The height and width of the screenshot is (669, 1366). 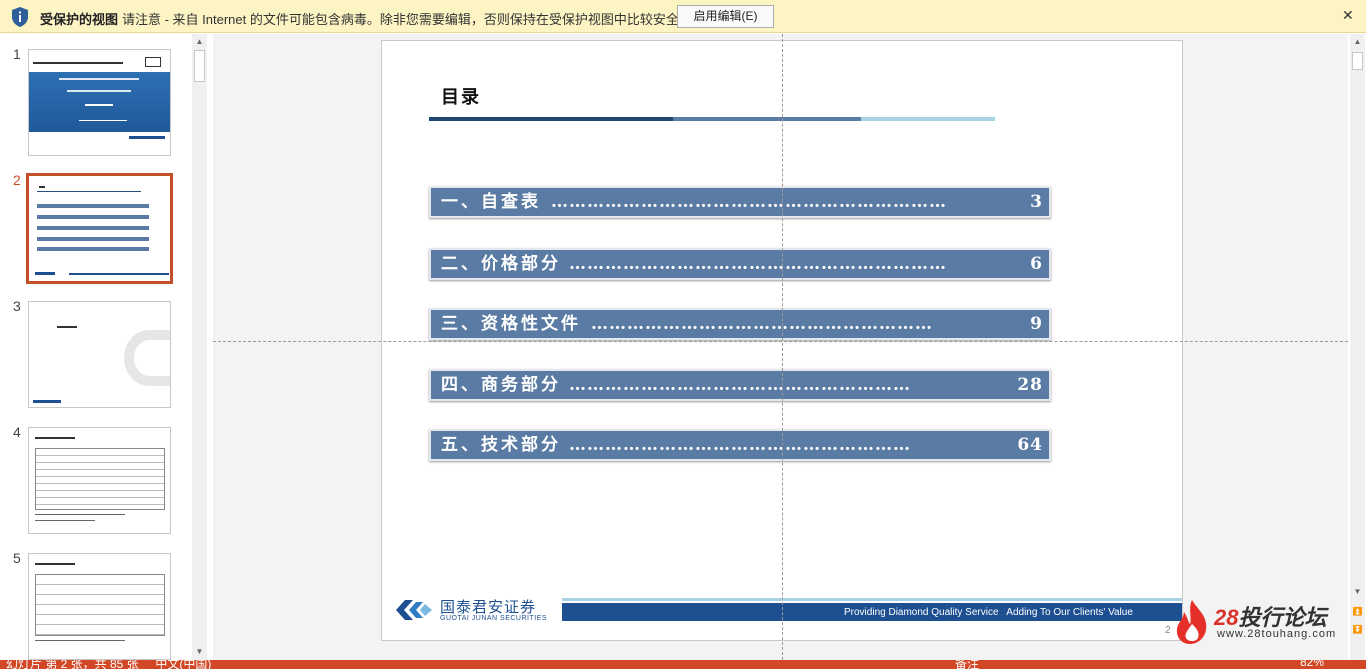 What do you see at coordinates (1277, 634) in the screenshot?
I see `forum-url: www.28touhang.com` at bounding box center [1277, 634].